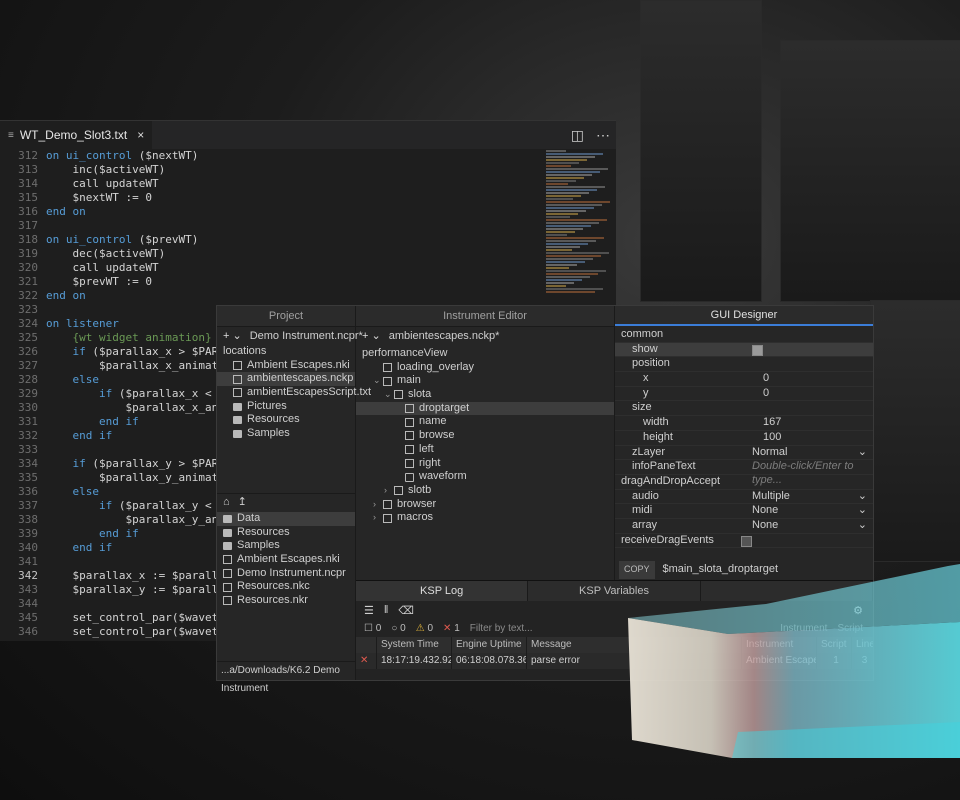 The height and width of the screenshot is (800, 960). I want to click on close-icon: ×, so click(140, 135).